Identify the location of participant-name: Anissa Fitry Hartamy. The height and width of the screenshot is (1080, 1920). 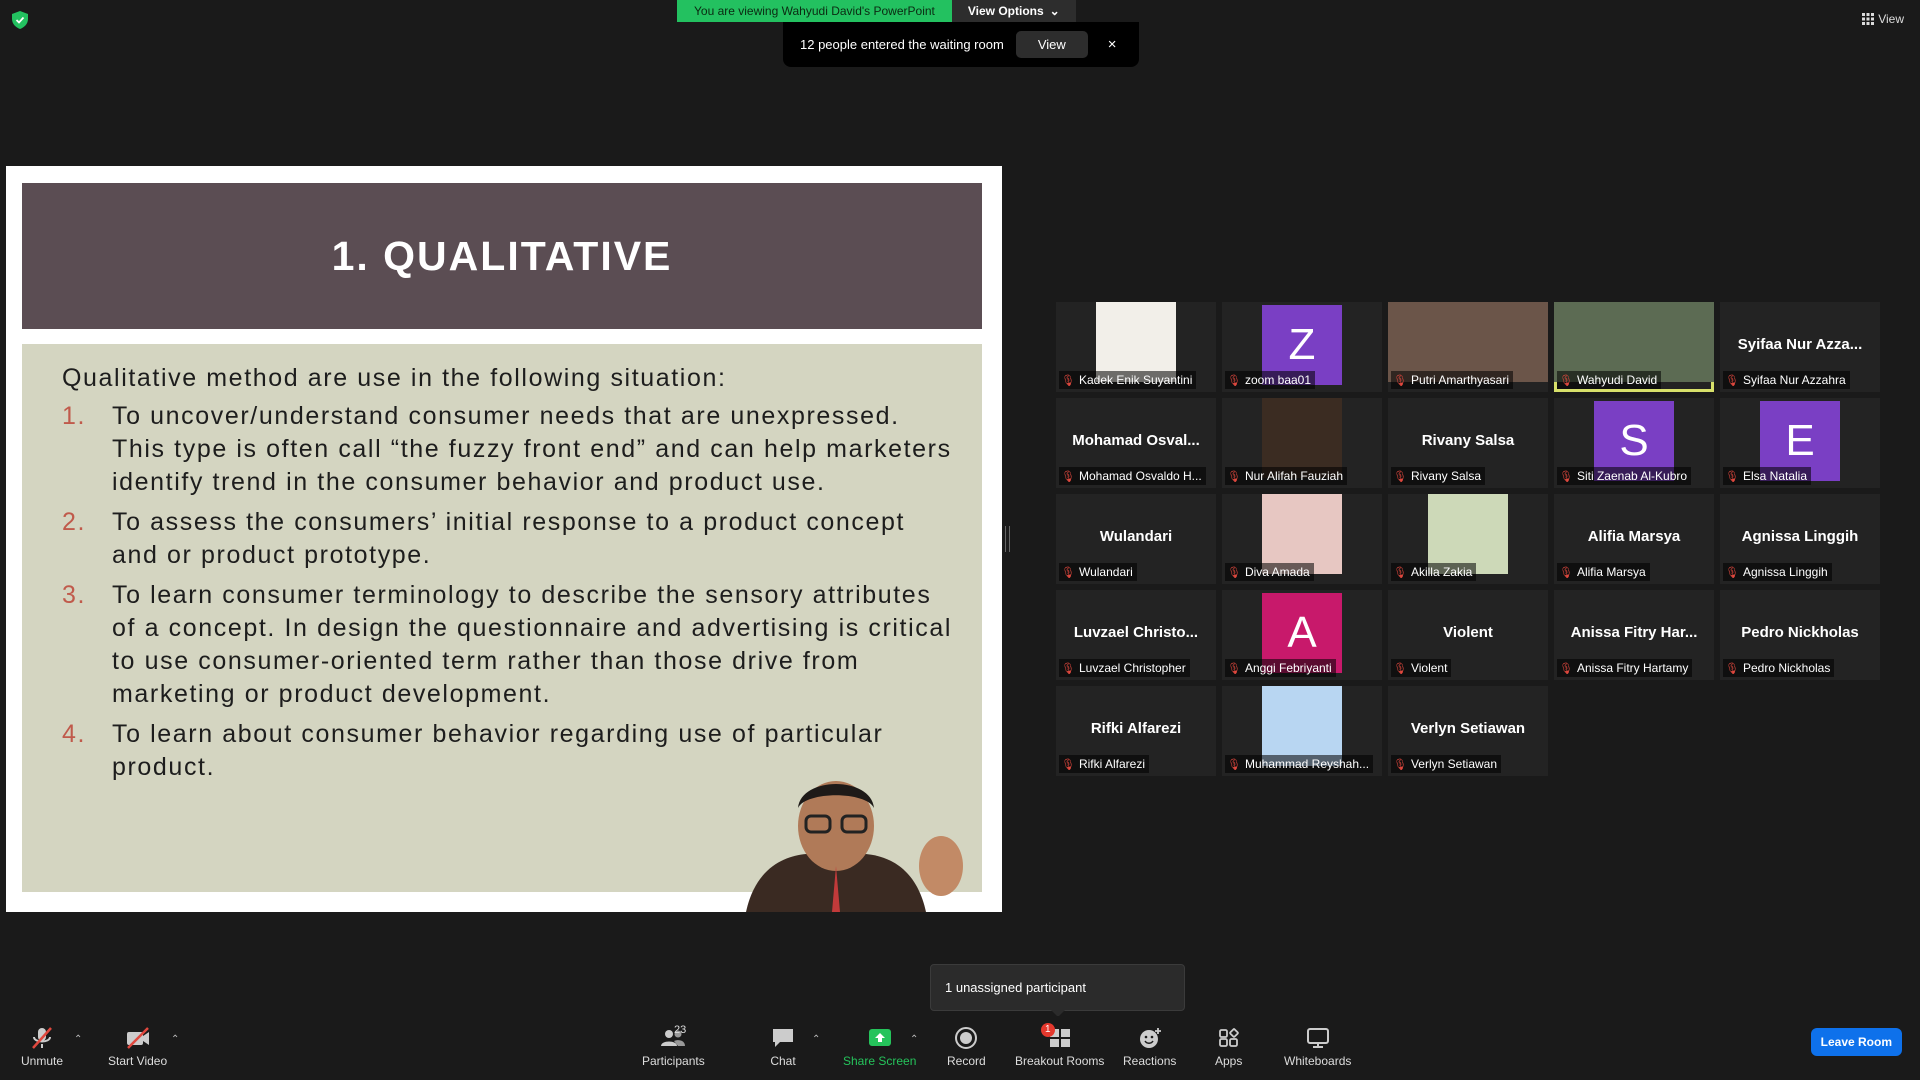
(1632, 668).